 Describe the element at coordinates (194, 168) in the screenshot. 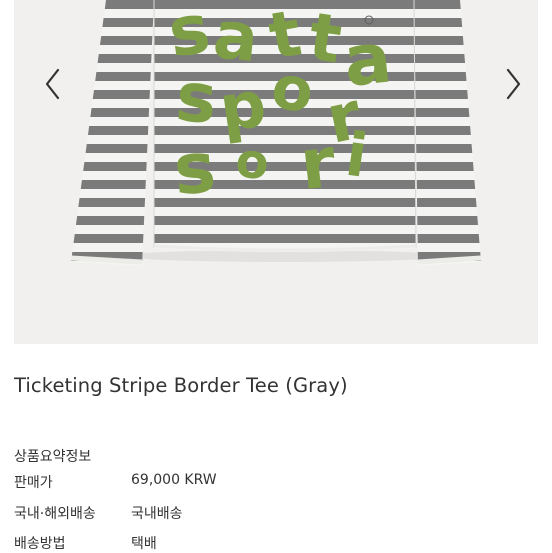

I see `svg-text: s` at that location.